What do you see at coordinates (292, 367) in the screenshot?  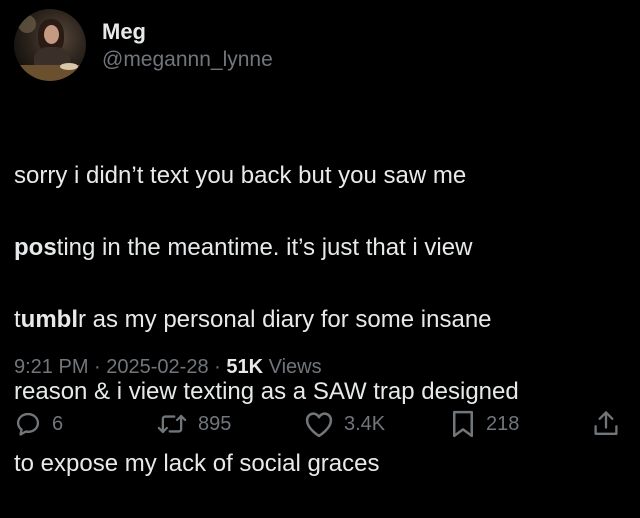 I see `views-label: Views` at bounding box center [292, 367].